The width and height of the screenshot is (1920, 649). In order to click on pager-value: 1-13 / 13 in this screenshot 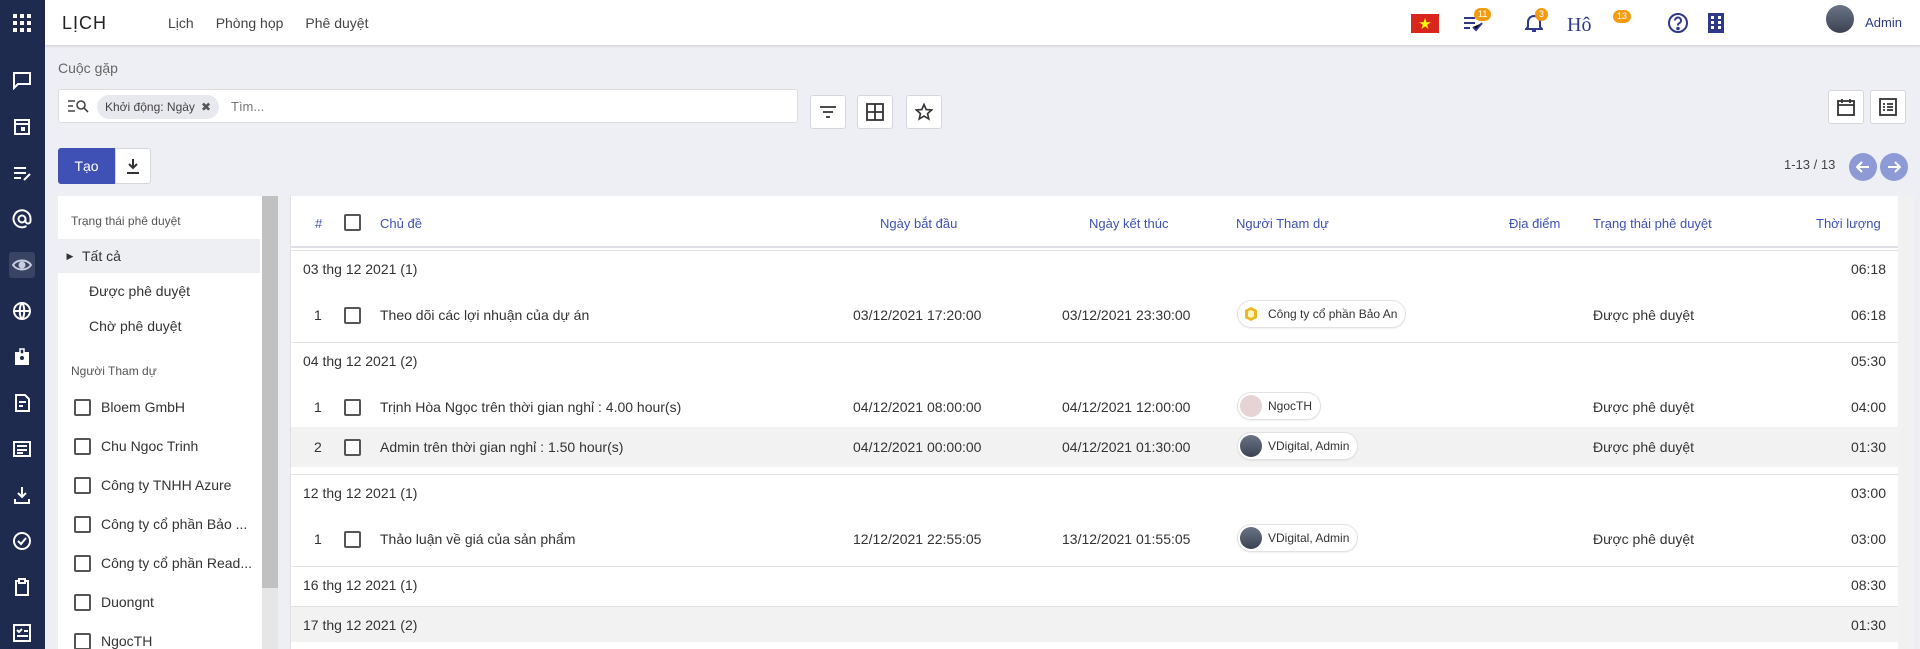, I will do `click(1809, 164)`.